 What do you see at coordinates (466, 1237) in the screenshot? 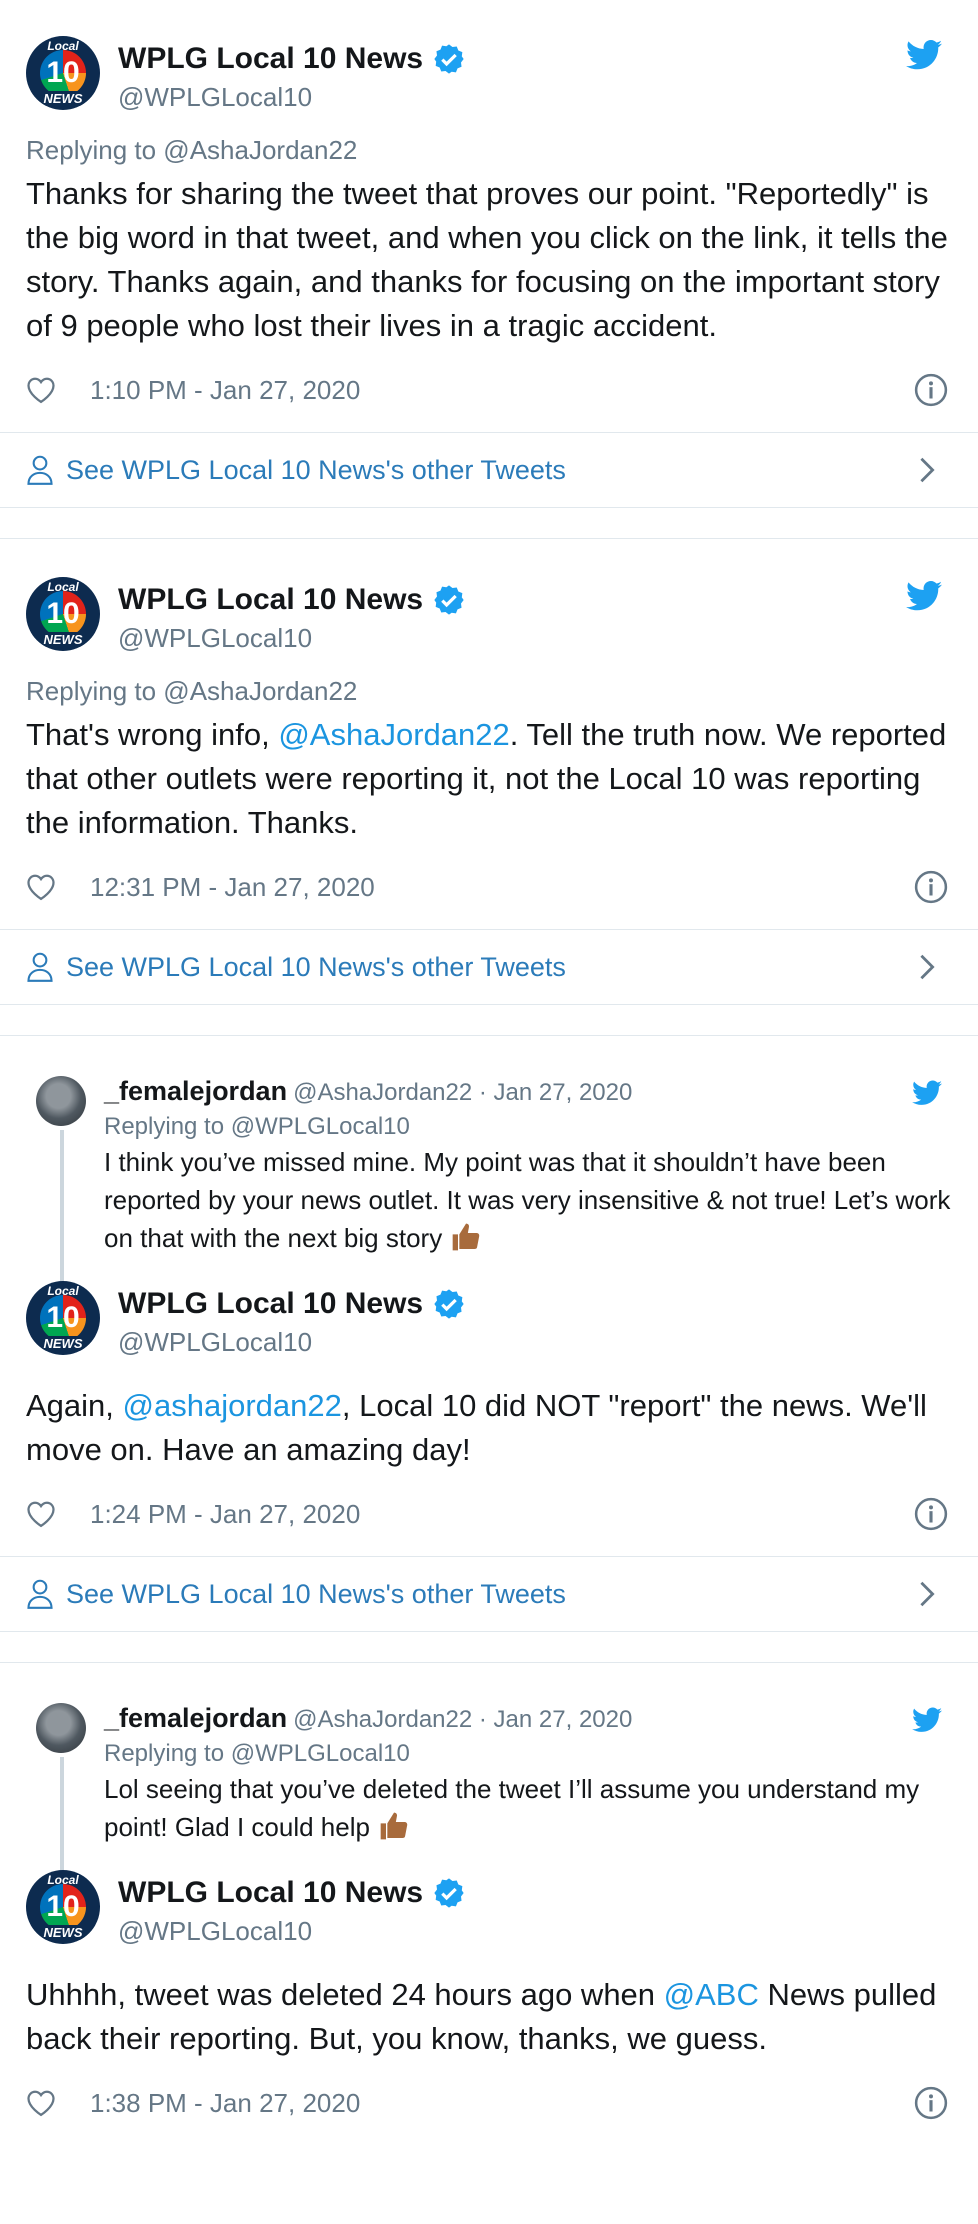
I see `thumbs-up-emoji-icon` at bounding box center [466, 1237].